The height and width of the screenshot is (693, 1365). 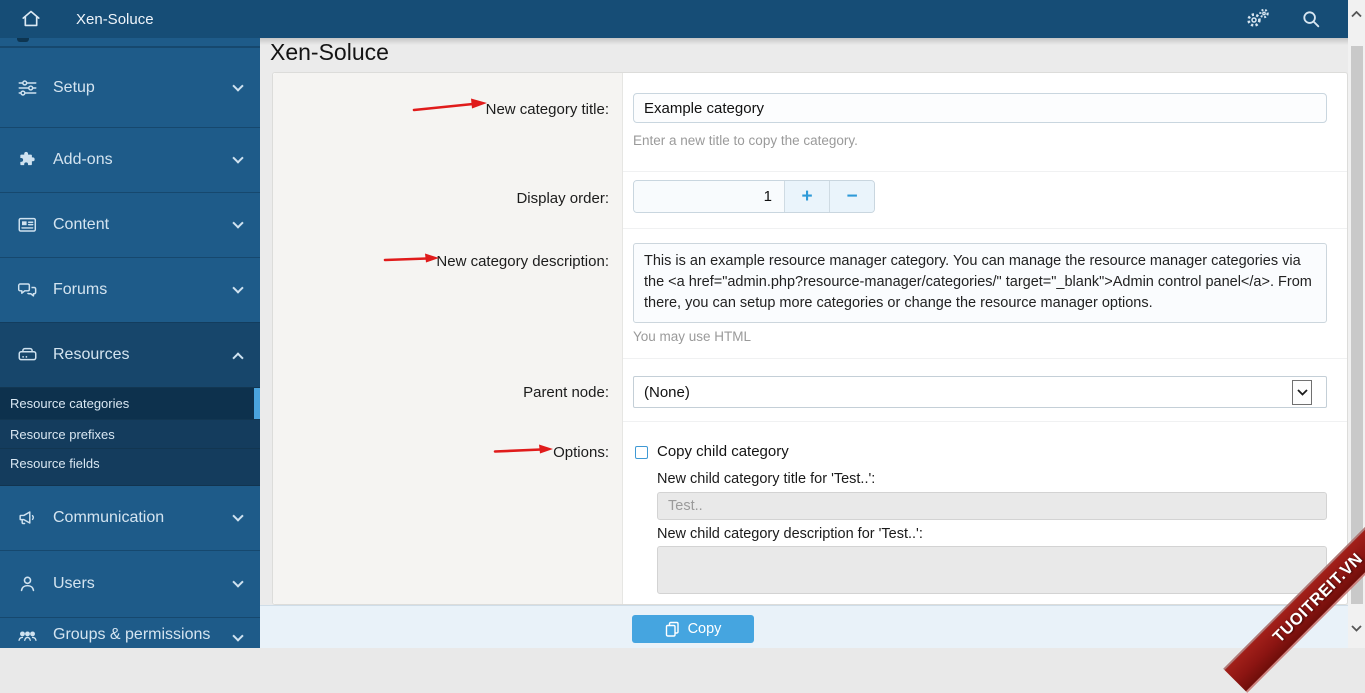 What do you see at coordinates (692, 336) in the screenshot?
I see `description-hint: You may use HTML` at bounding box center [692, 336].